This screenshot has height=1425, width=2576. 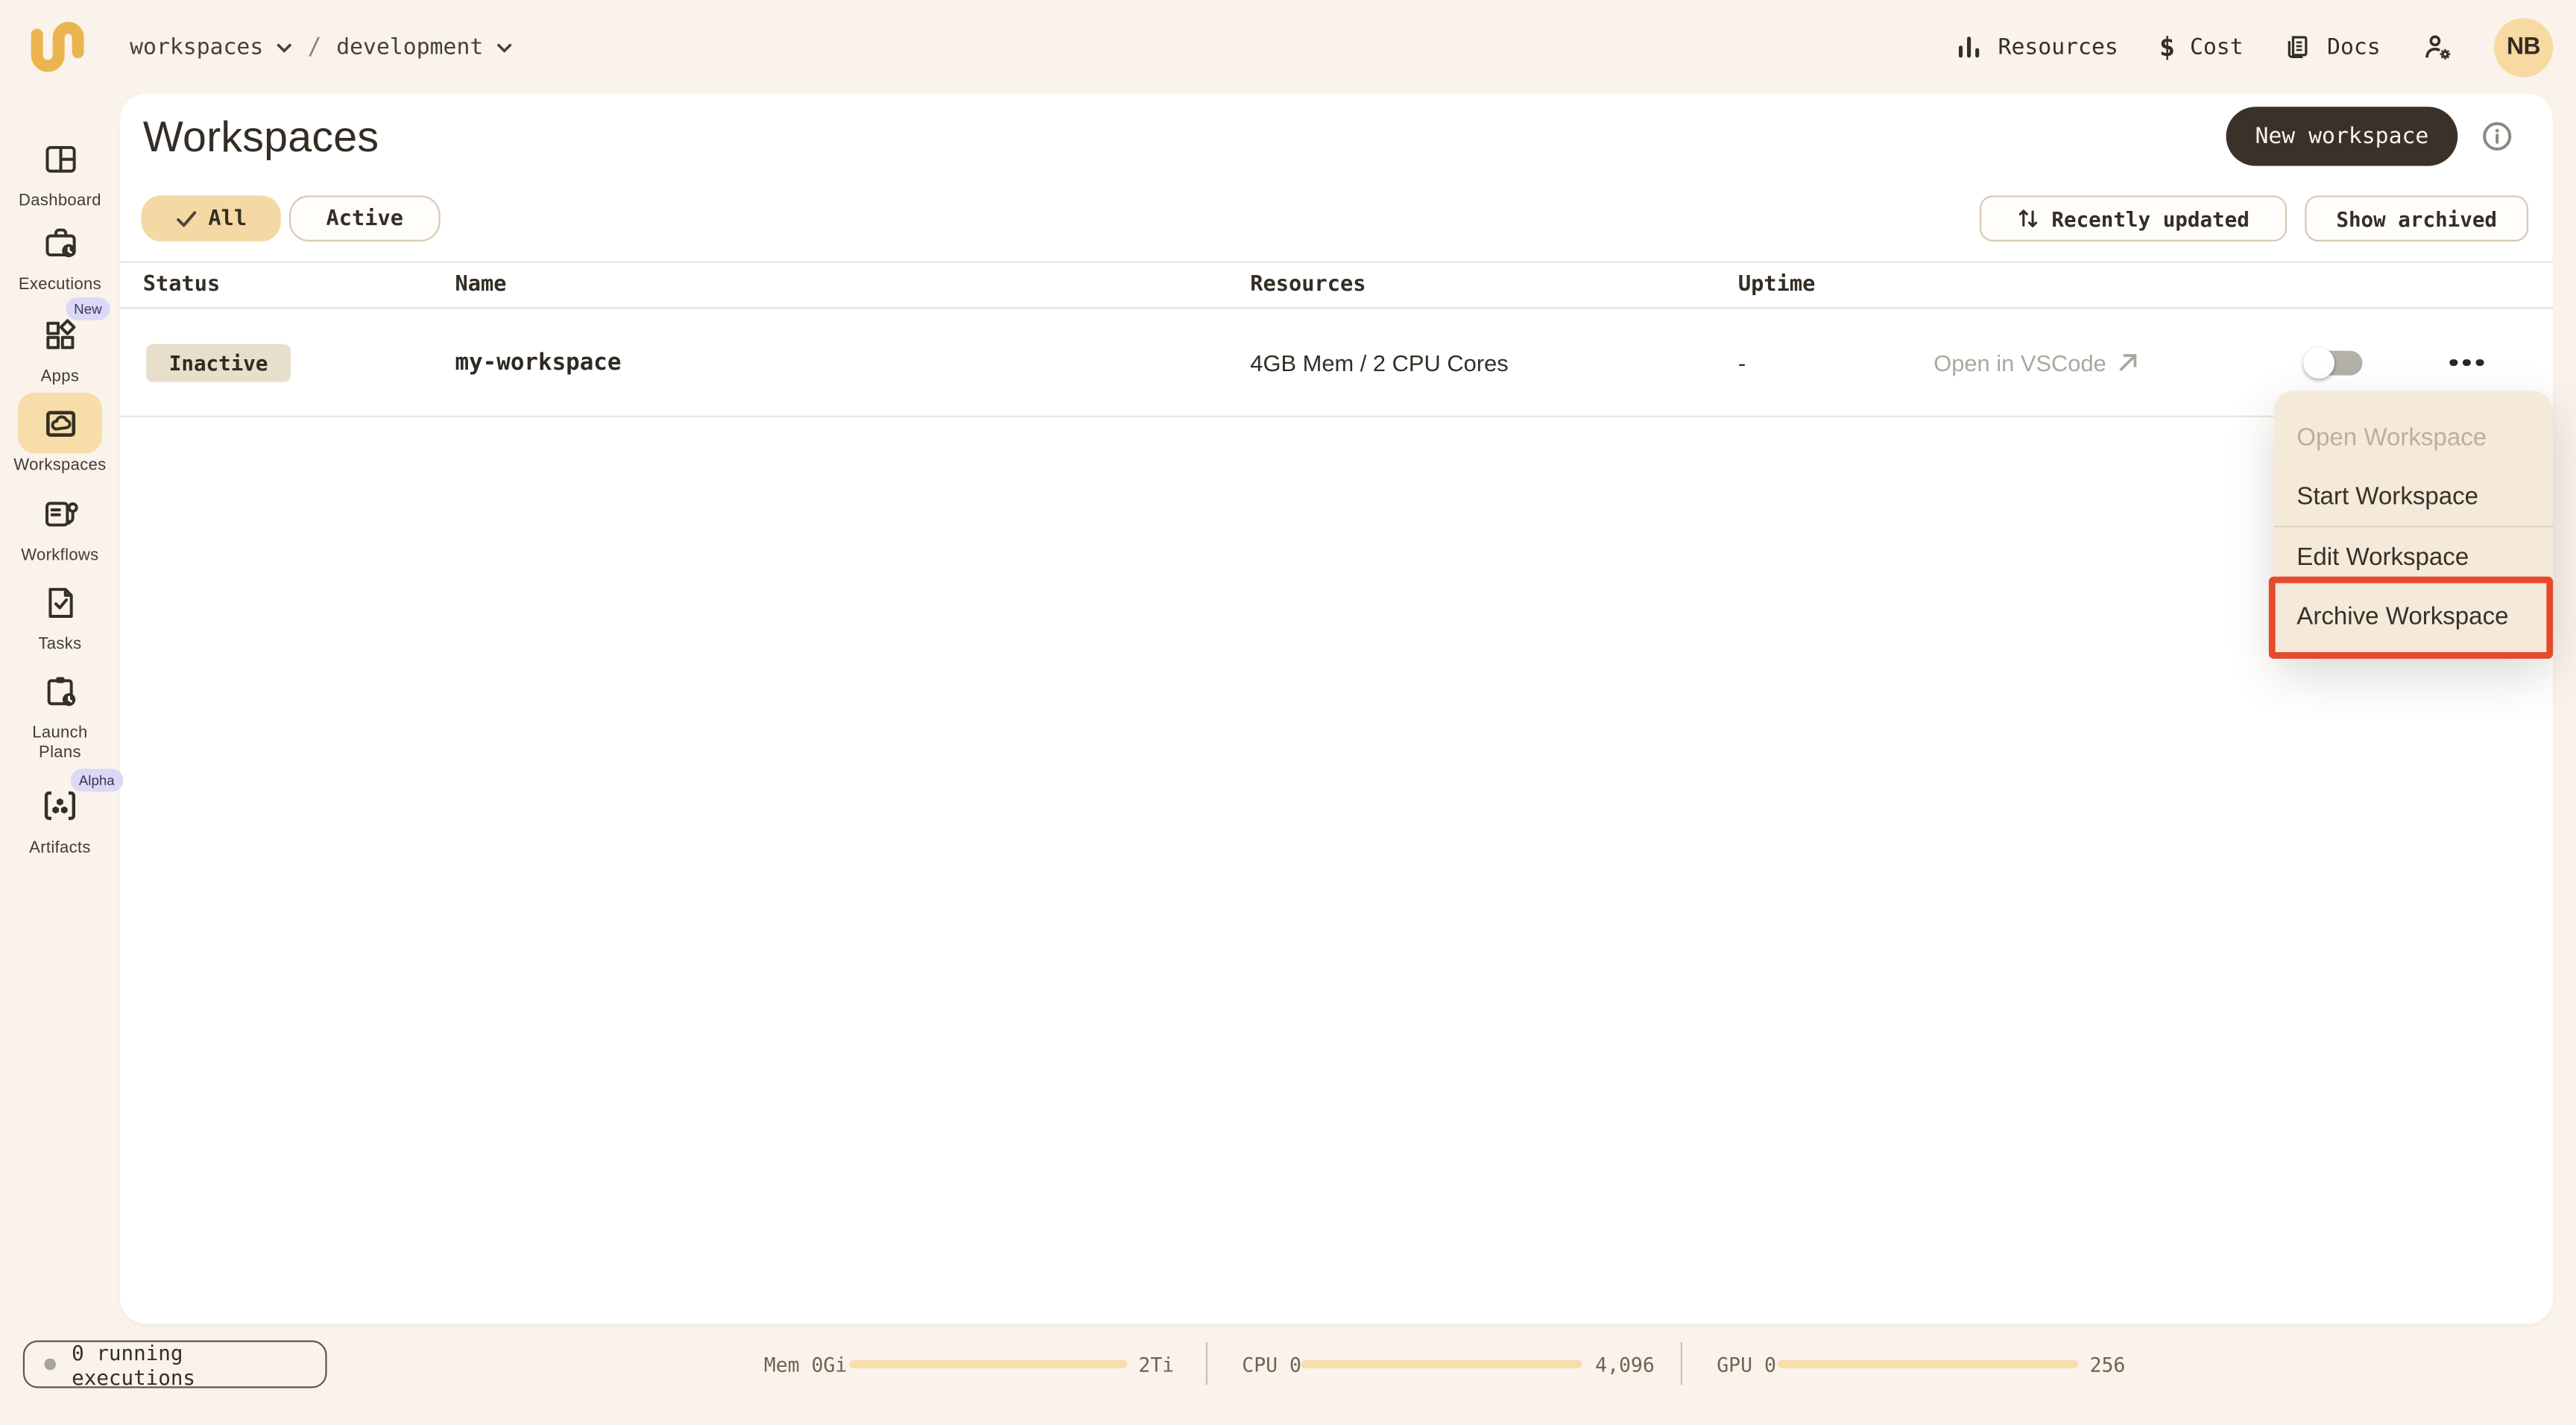 What do you see at coordinates (60, 692) in the screenshot?
I see `launch-plans-icon` at bounding box center [60, 692].